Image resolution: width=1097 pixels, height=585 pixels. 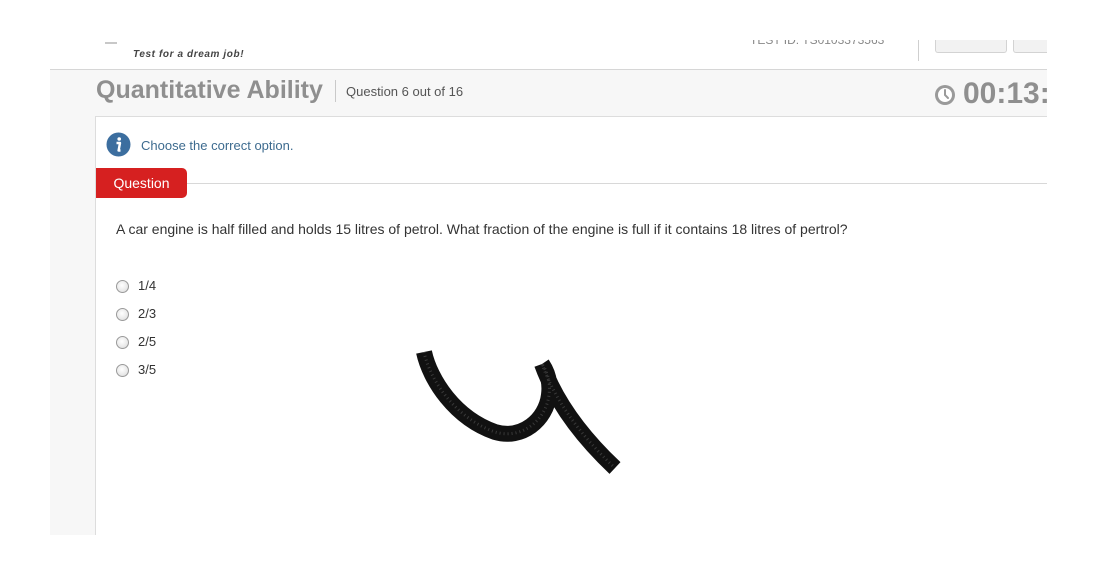 I want to click on option-1-label: 1/4, so click(x=147, y=285).